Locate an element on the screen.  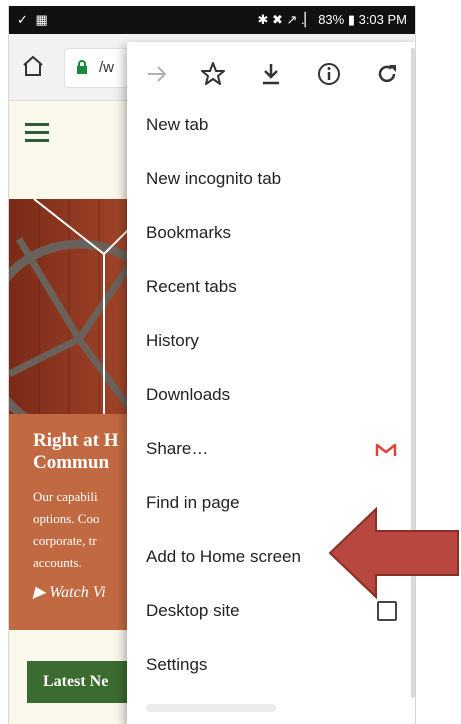
watch-video-link: ▶ Watch Vi is located at coordinates (69, 592).